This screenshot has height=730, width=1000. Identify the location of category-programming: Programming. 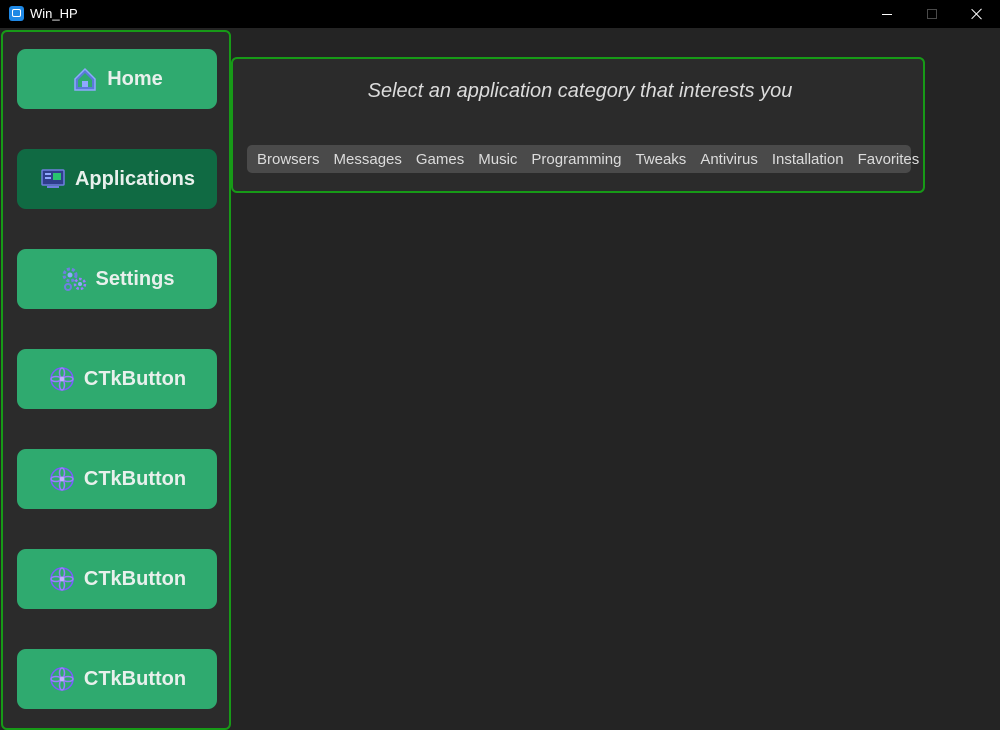
(576, 159).